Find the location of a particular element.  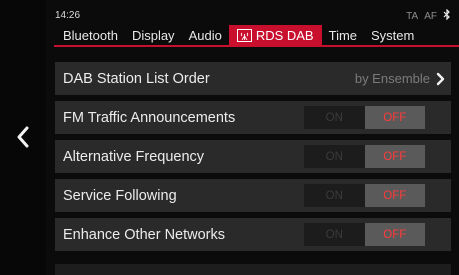

back-button is located at coordinates (23, 137).